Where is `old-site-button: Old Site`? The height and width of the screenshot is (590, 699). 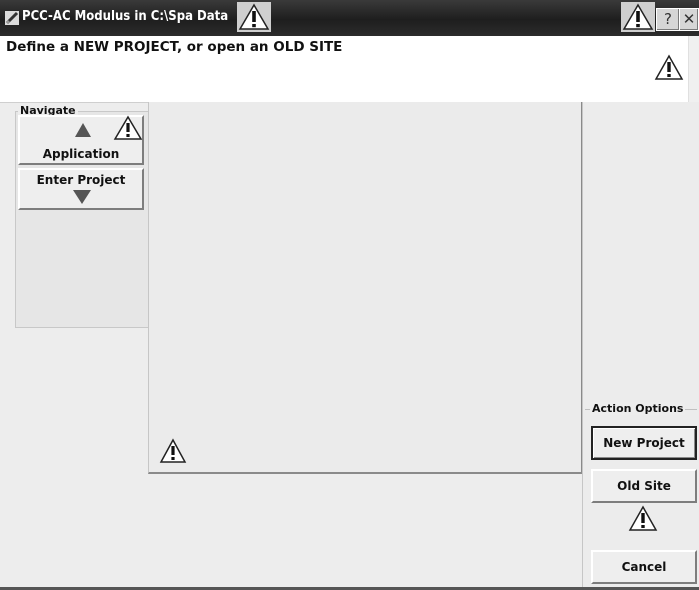
old-site-button: Old Site is located at coordinates (644, 486).